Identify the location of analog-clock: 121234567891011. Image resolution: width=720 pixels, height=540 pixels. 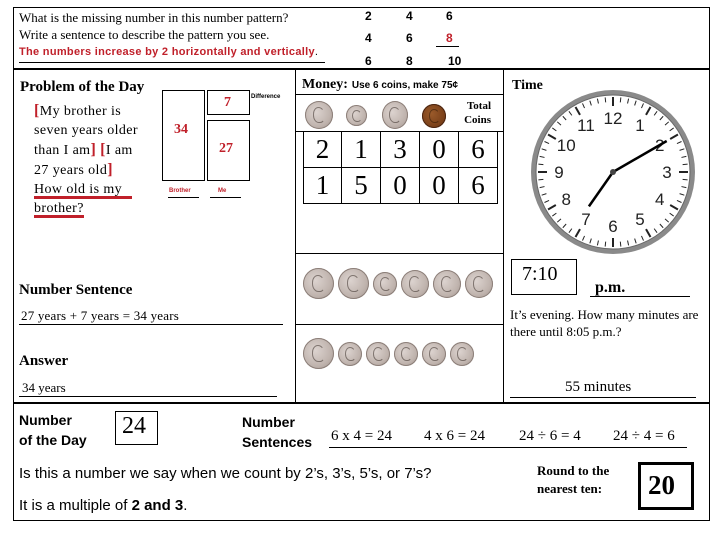
(613, 172).